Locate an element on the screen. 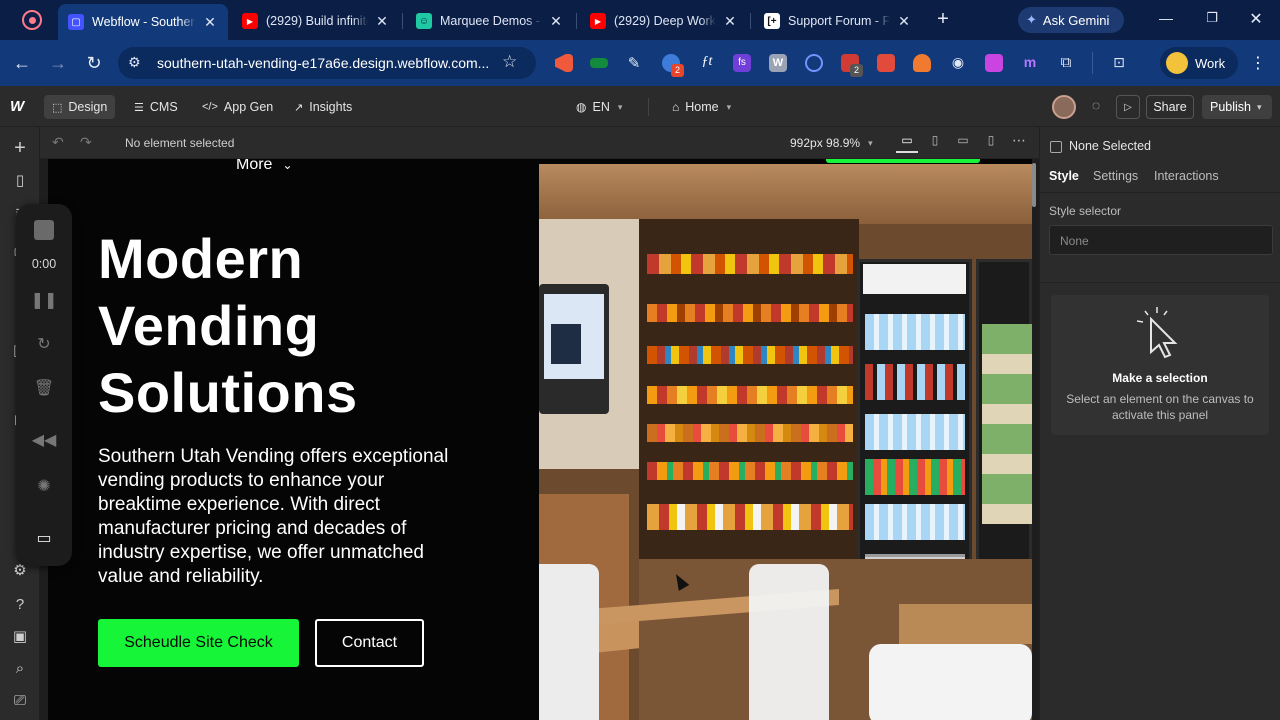 This screenshot has width=1280, height=720. ask-gemini-button: ✦ Ask Gemini is located at coordinates (1071, 20).